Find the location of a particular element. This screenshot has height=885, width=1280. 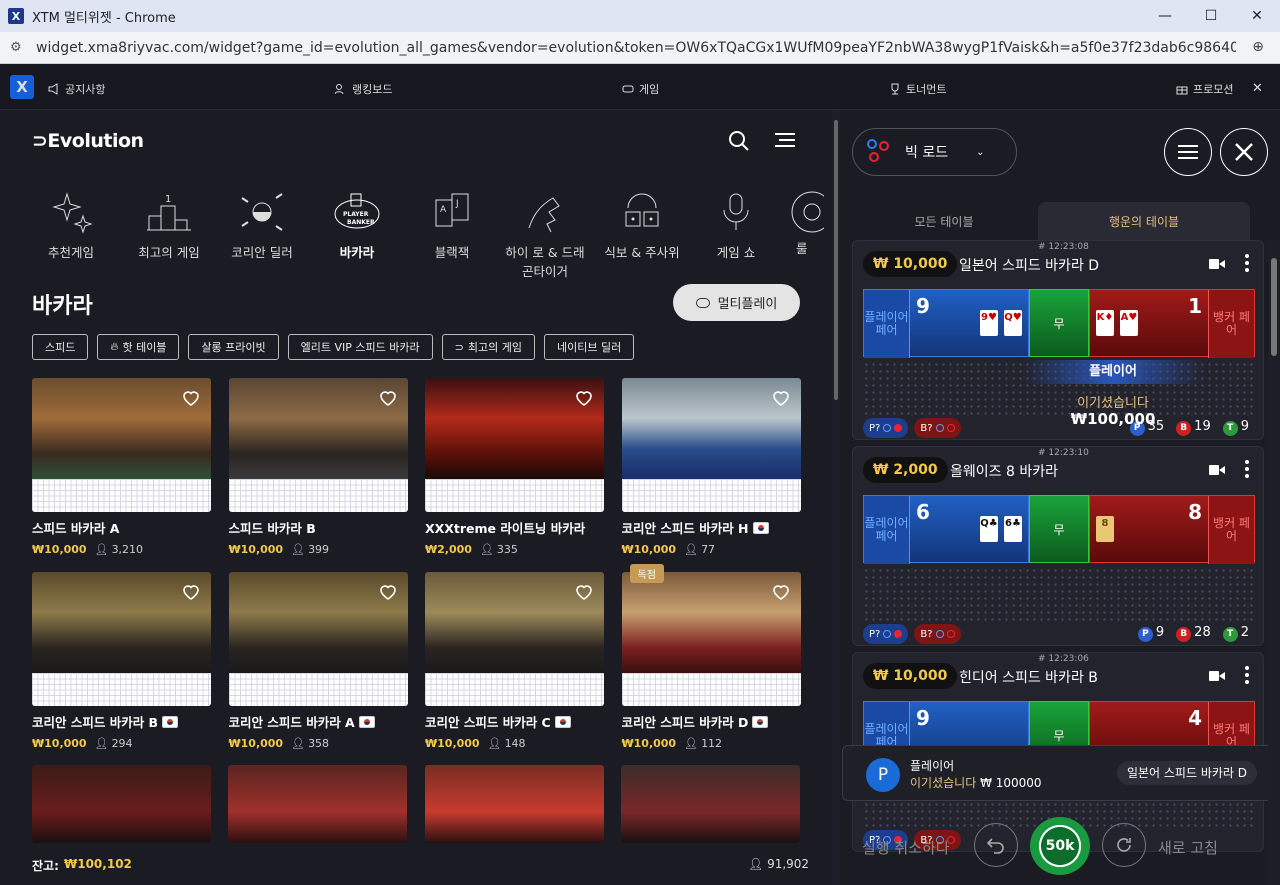

category-korean-dealer: 코리안 딜러 is located at coordinates (262, 223).